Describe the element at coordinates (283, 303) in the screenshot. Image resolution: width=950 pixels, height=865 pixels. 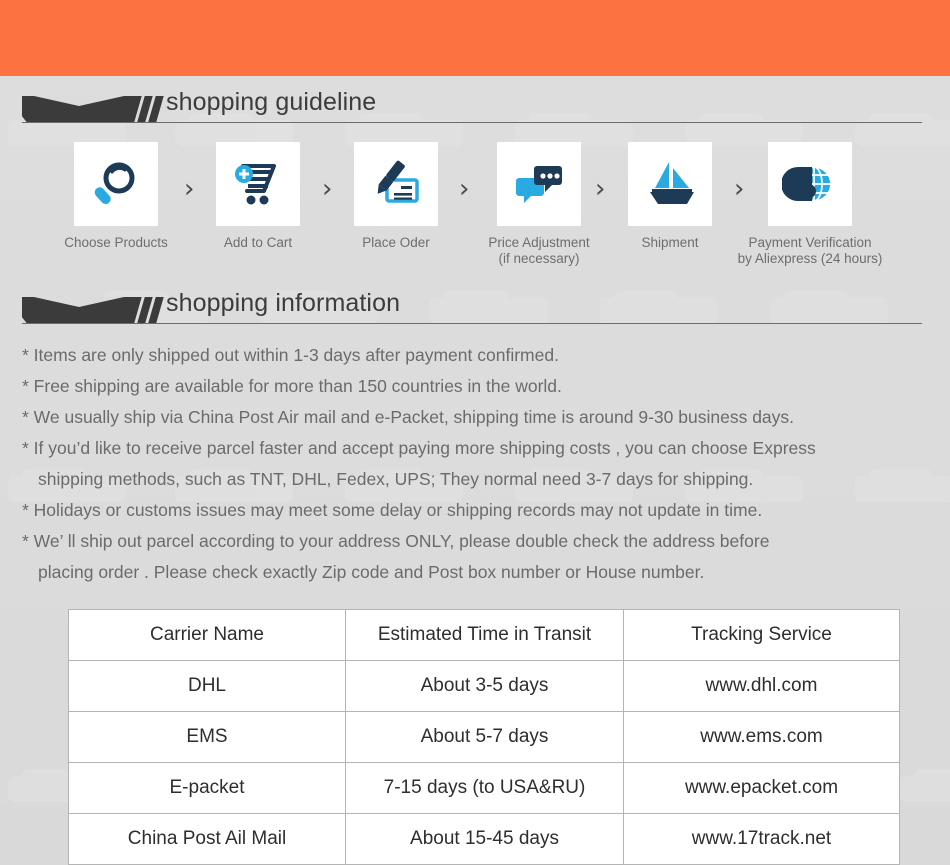
I see `section-title-information: shopping information` at that location.